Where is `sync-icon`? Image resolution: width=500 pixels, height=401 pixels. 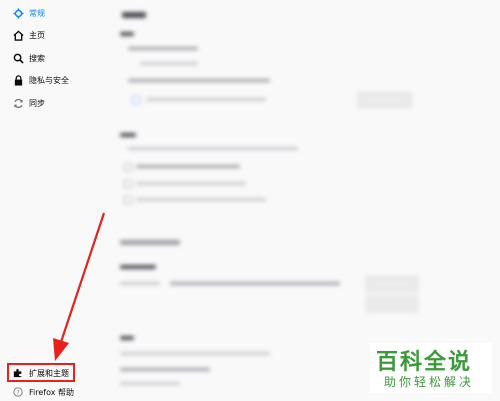
sync-icon is located at coordinates (18, 103).